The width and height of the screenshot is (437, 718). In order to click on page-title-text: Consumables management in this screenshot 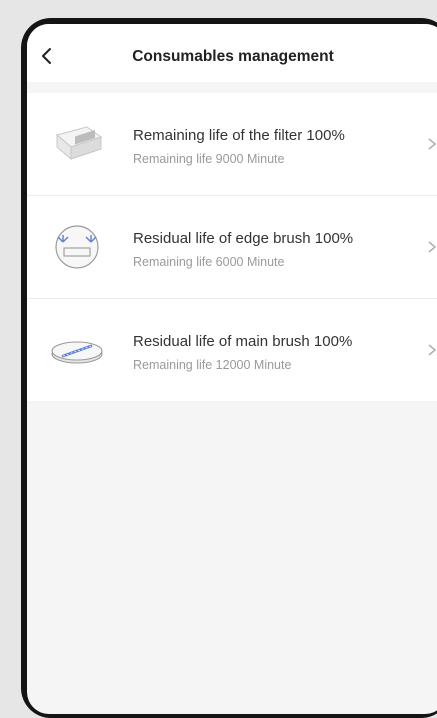, I will do `click(233, 56)`.